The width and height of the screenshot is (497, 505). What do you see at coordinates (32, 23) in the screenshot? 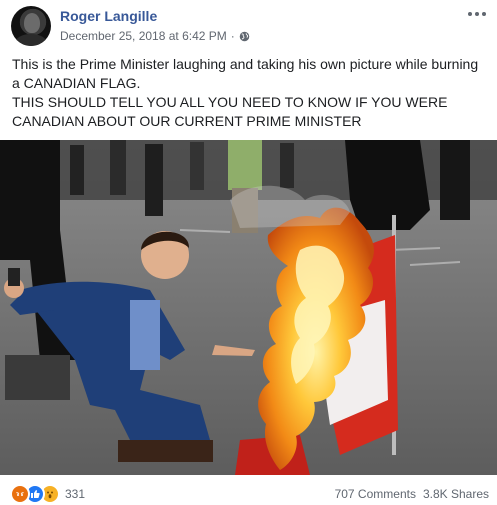
I see `avatar-face-shape` at bounding box center [32, 23].